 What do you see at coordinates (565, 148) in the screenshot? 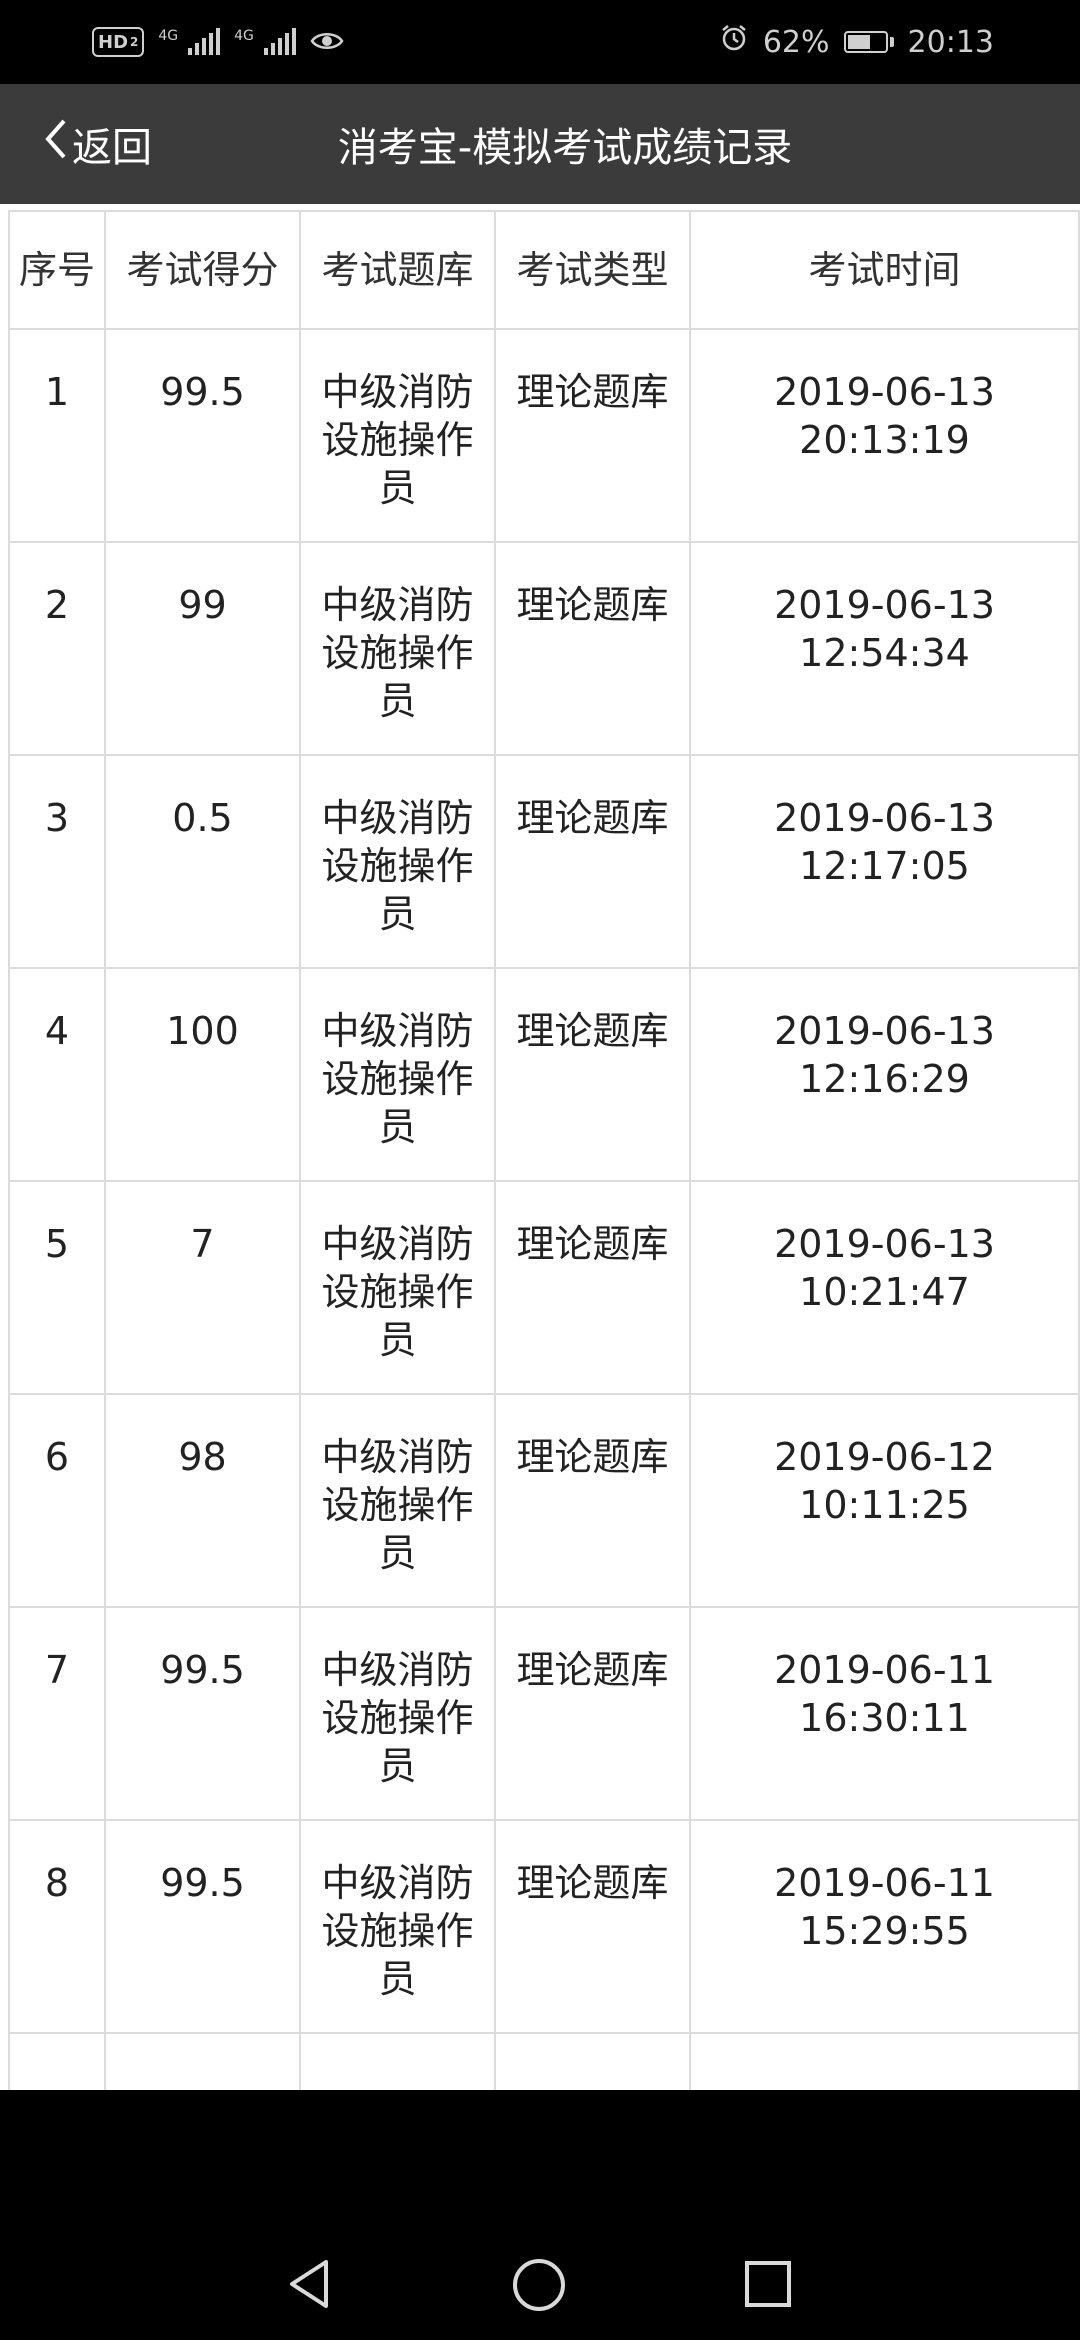
I see `page-title: 消考宝-模拟考试成绩记录` at bounding box center [565, 148].